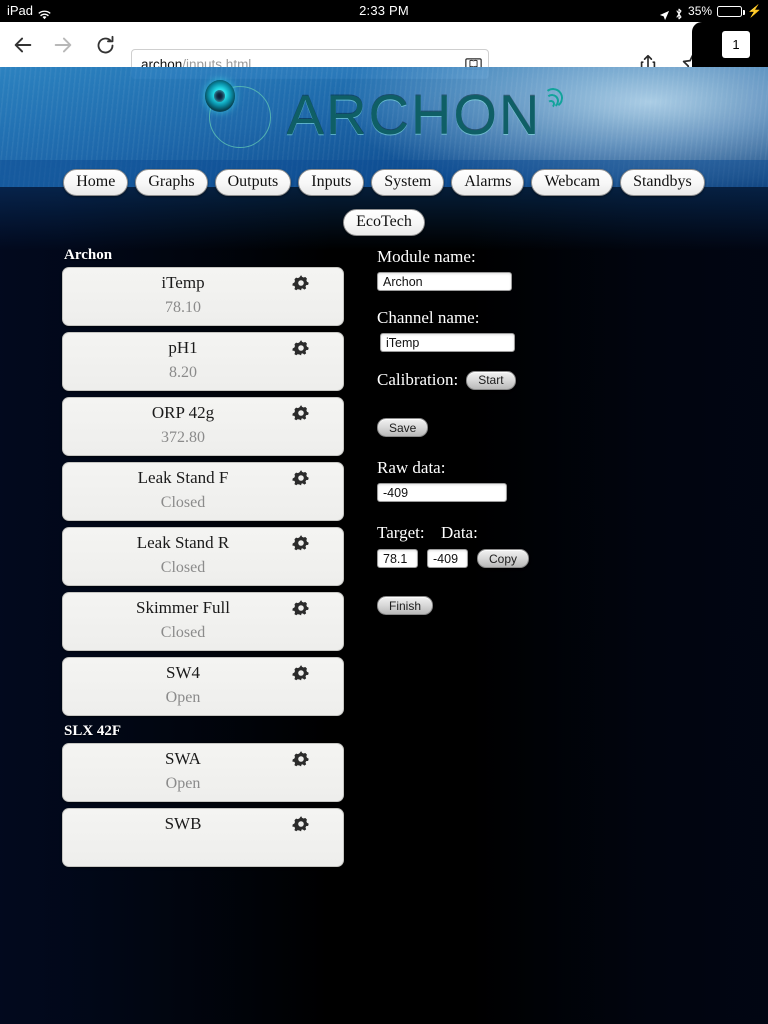  I want to click on copy-button: Copy, so click(503, 558).